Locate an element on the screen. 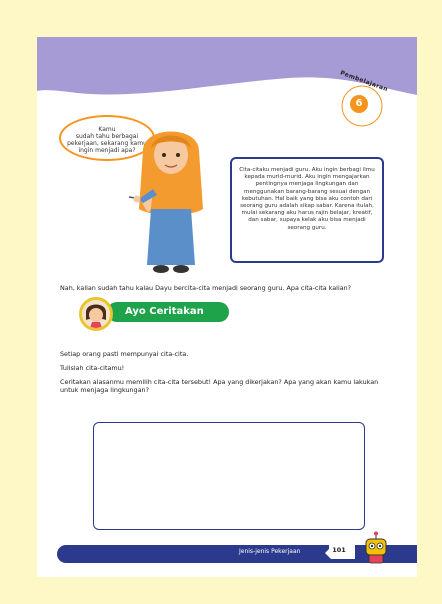 The height and width of the screenshot is (604, 442). girl-avatar-icon is located at coordinates (96, 314).